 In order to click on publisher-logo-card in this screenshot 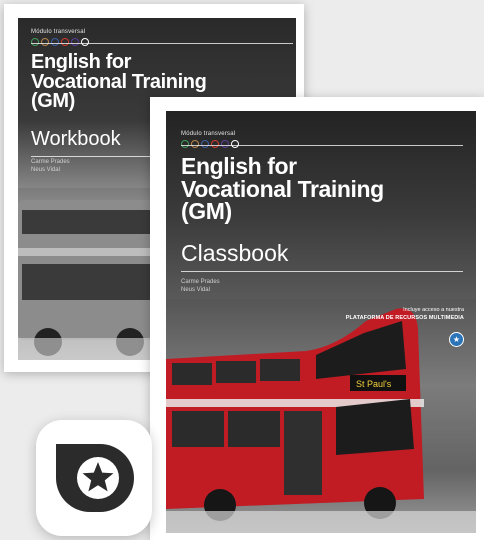, I will do `click(94, 478)`.